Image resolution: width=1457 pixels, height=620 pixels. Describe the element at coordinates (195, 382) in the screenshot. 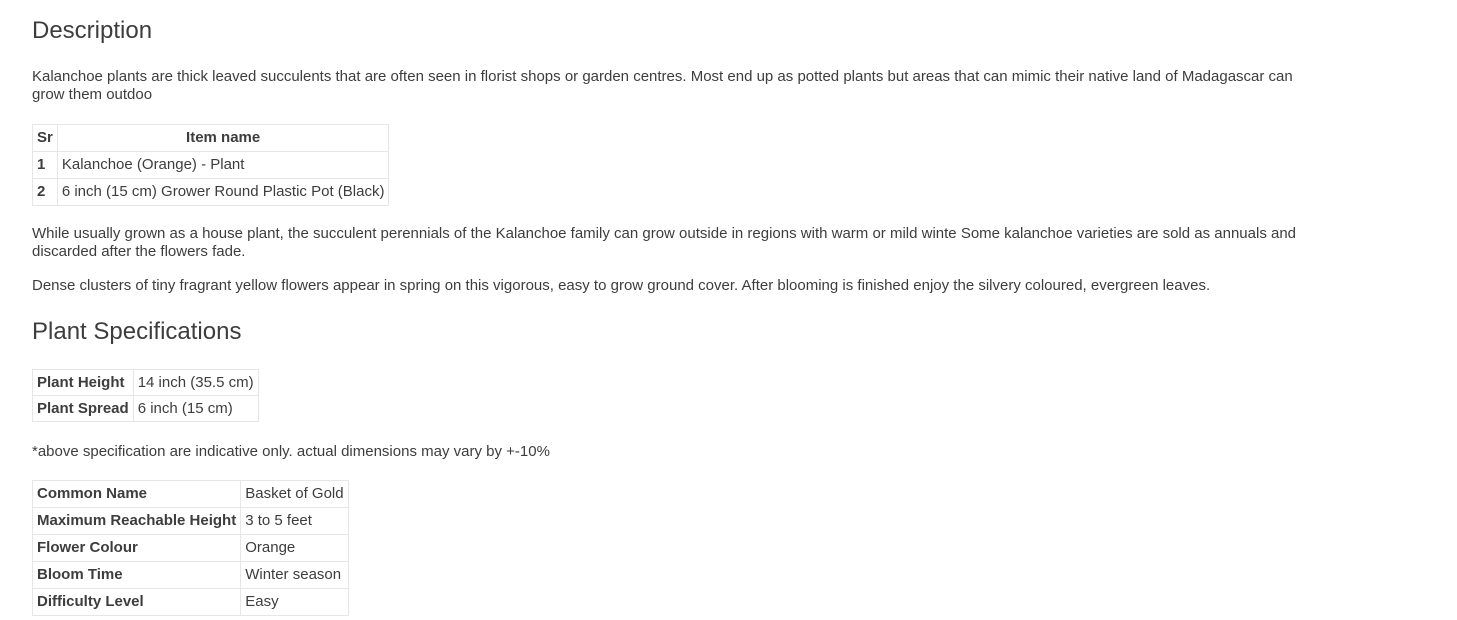

I see `spec-value: 14 inch (35.5 cm)` at that location.